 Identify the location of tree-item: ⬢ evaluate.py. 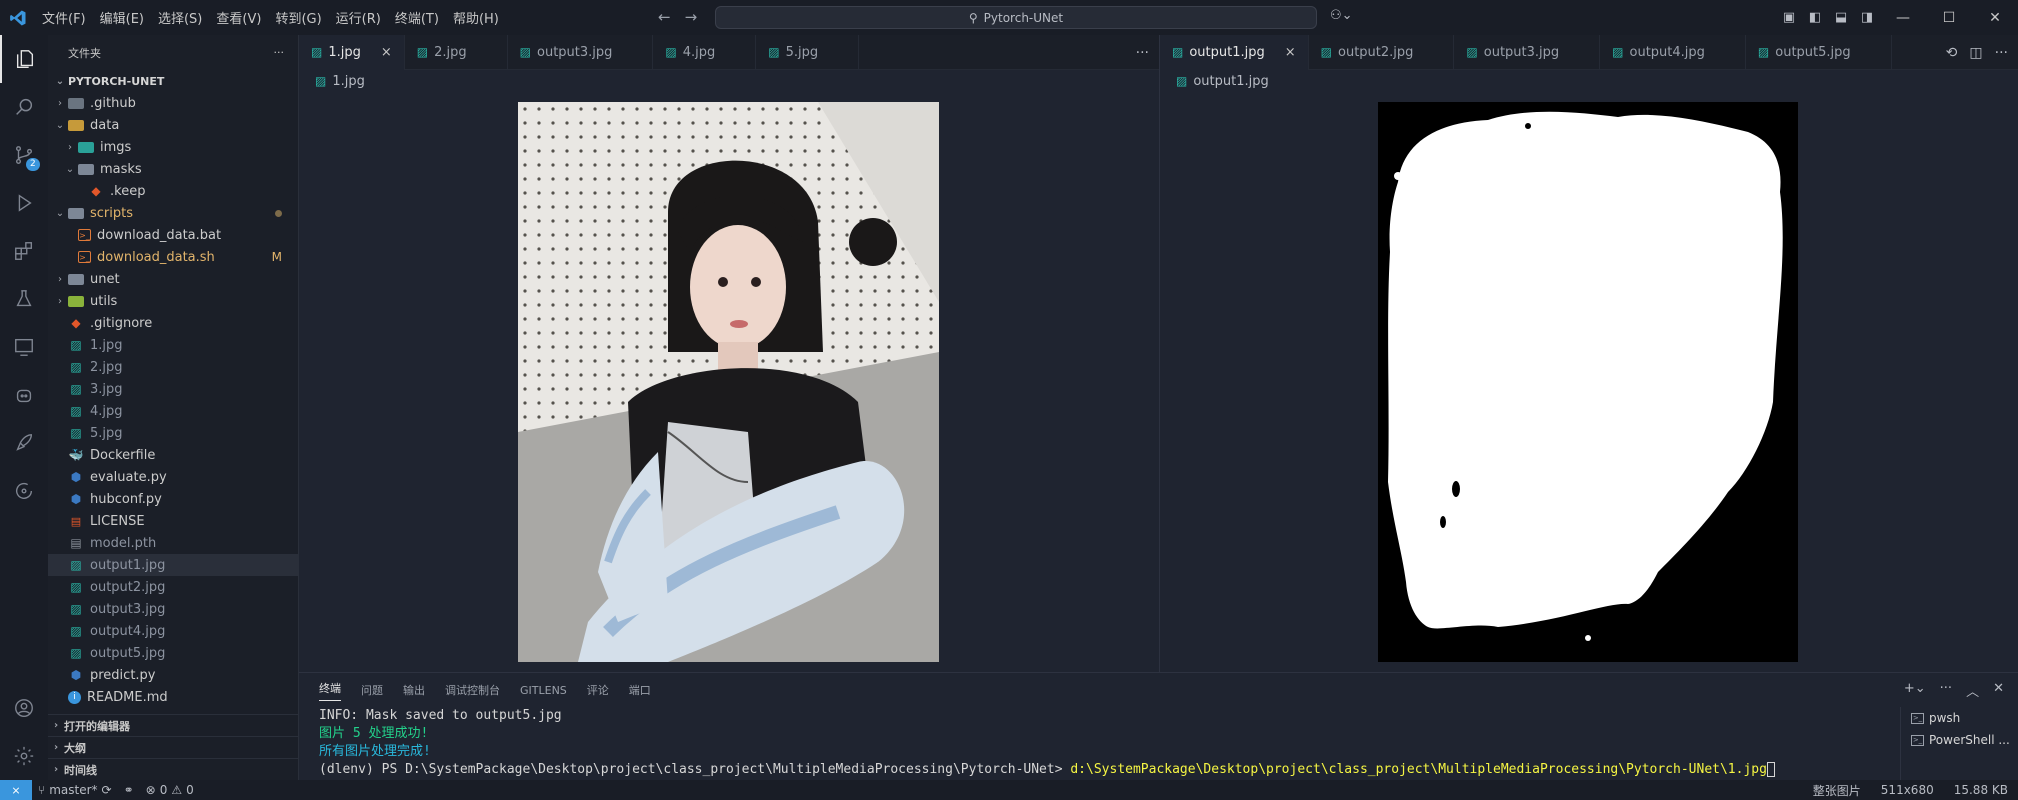
(173, 477).